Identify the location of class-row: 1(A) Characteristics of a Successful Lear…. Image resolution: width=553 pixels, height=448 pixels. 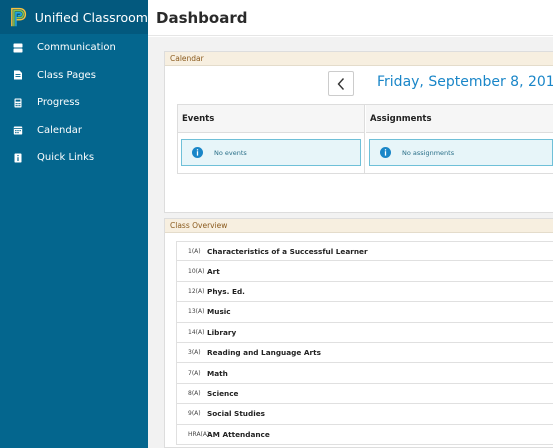
(364, 251).